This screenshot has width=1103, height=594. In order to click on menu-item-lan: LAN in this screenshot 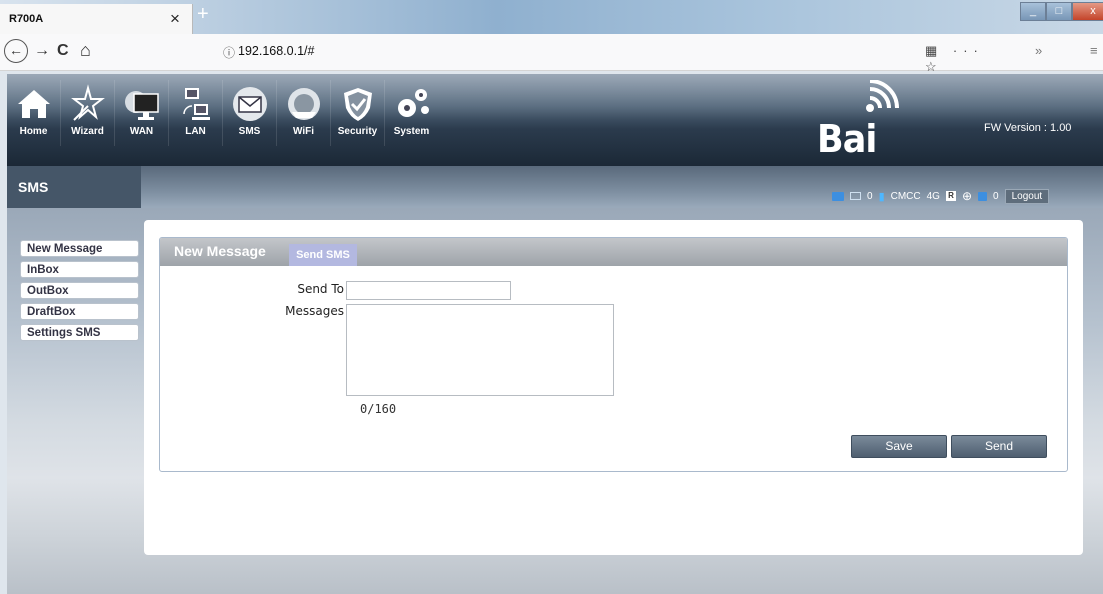, I will do `click(195, 113)`.